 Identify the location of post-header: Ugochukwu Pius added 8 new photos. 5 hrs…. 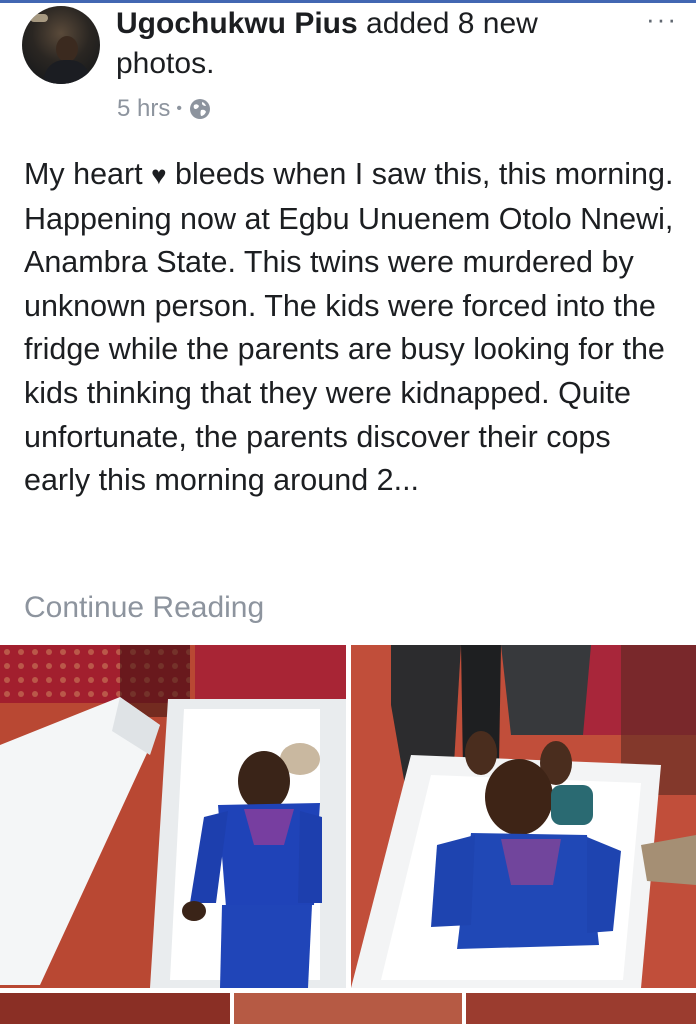
(348, 70).